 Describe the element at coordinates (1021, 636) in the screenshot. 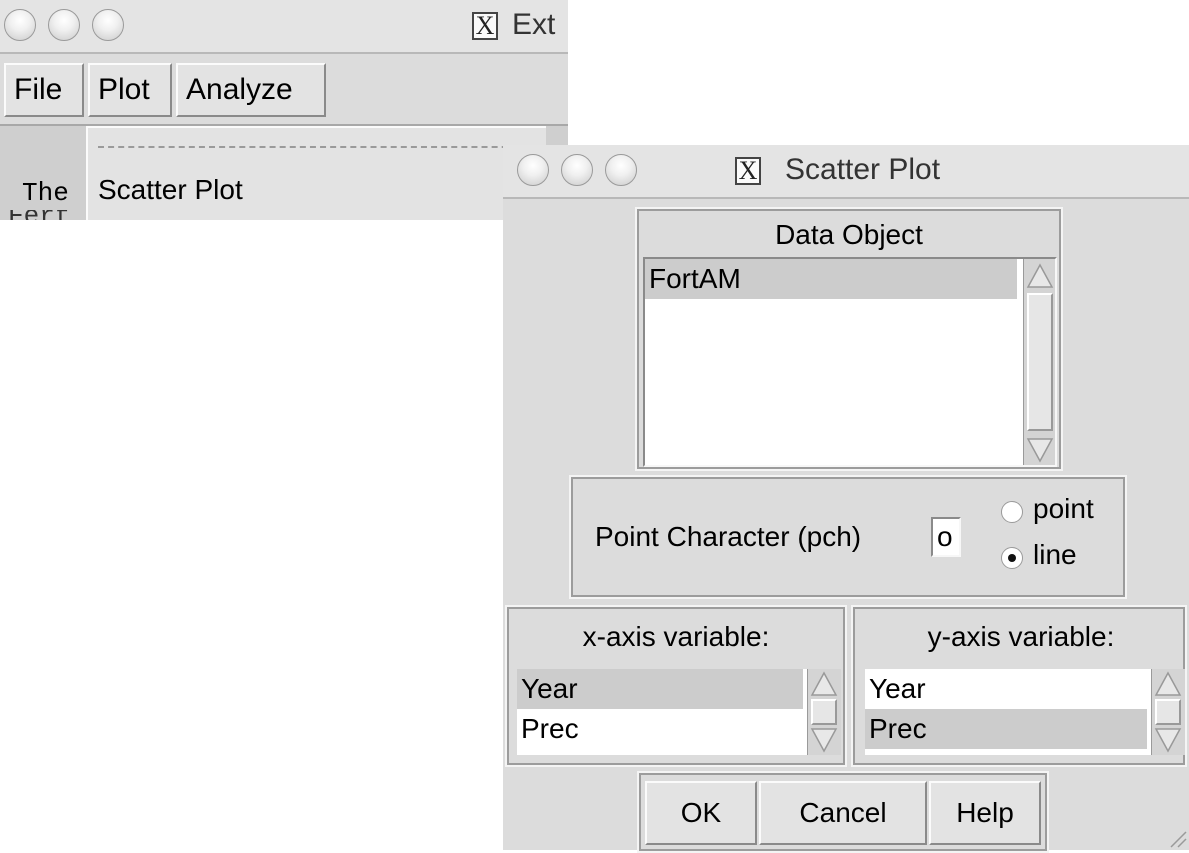

I see `y-axis-label: y-axis variable:` at that location.